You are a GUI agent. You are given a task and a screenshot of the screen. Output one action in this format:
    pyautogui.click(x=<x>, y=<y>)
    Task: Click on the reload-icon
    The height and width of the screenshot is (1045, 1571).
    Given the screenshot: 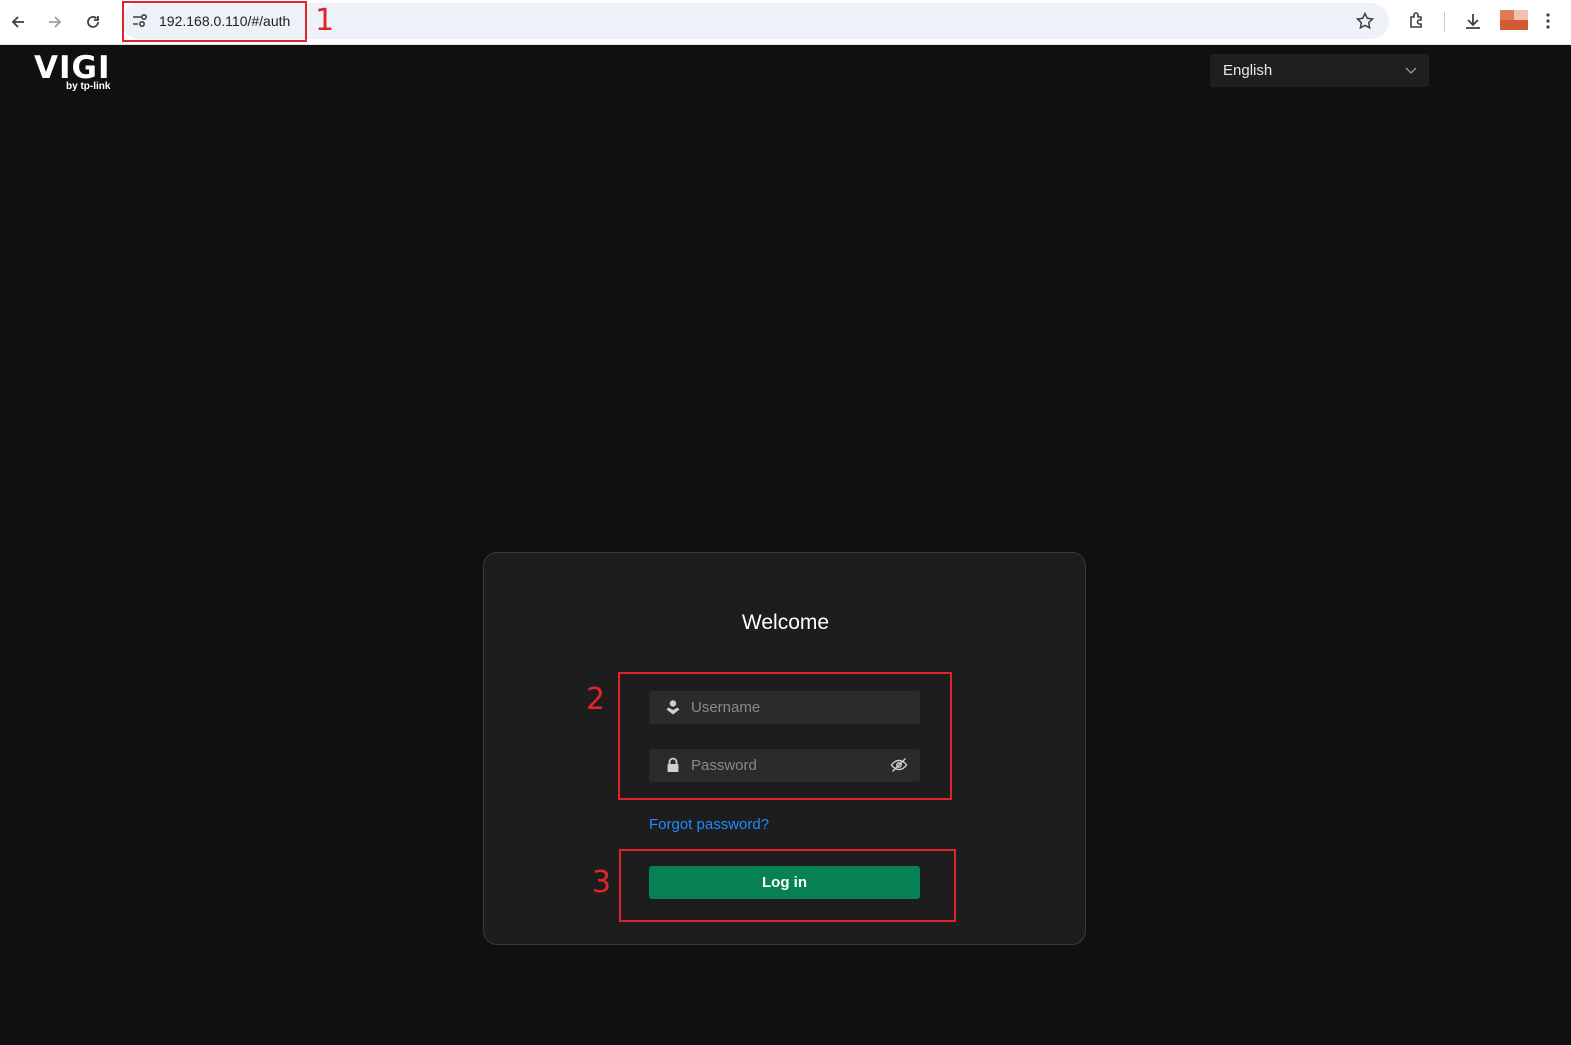 What is the action you would take?
    pyautogui.click(x=93, y=22)
    